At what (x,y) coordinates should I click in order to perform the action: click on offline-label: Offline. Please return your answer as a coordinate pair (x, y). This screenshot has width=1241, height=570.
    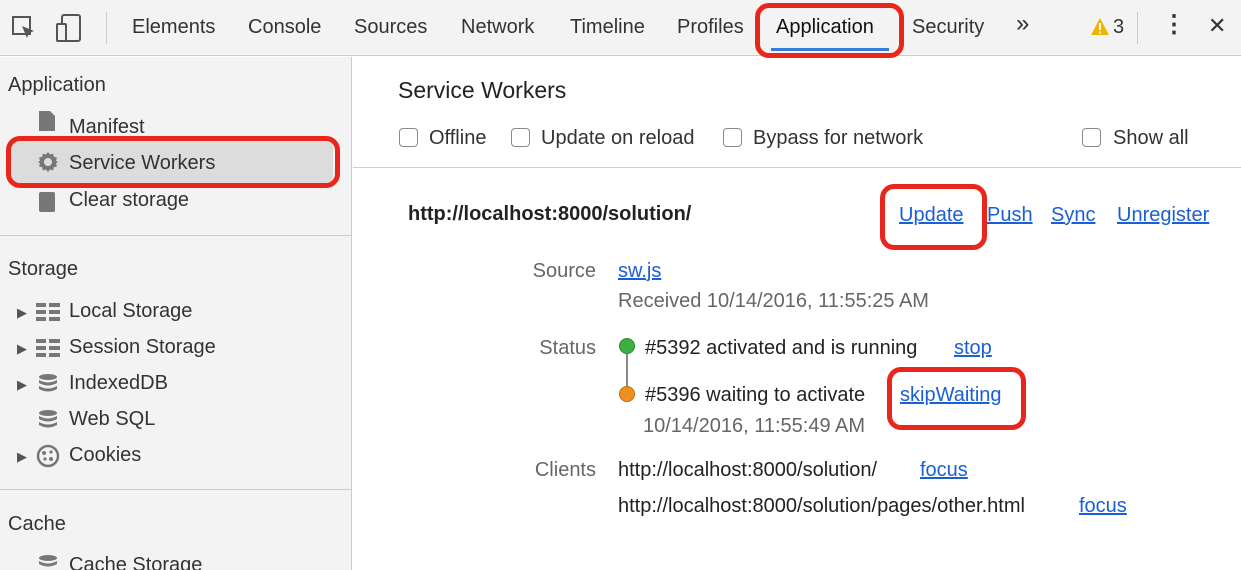
    Looking at the image, I should click on (457, 138).